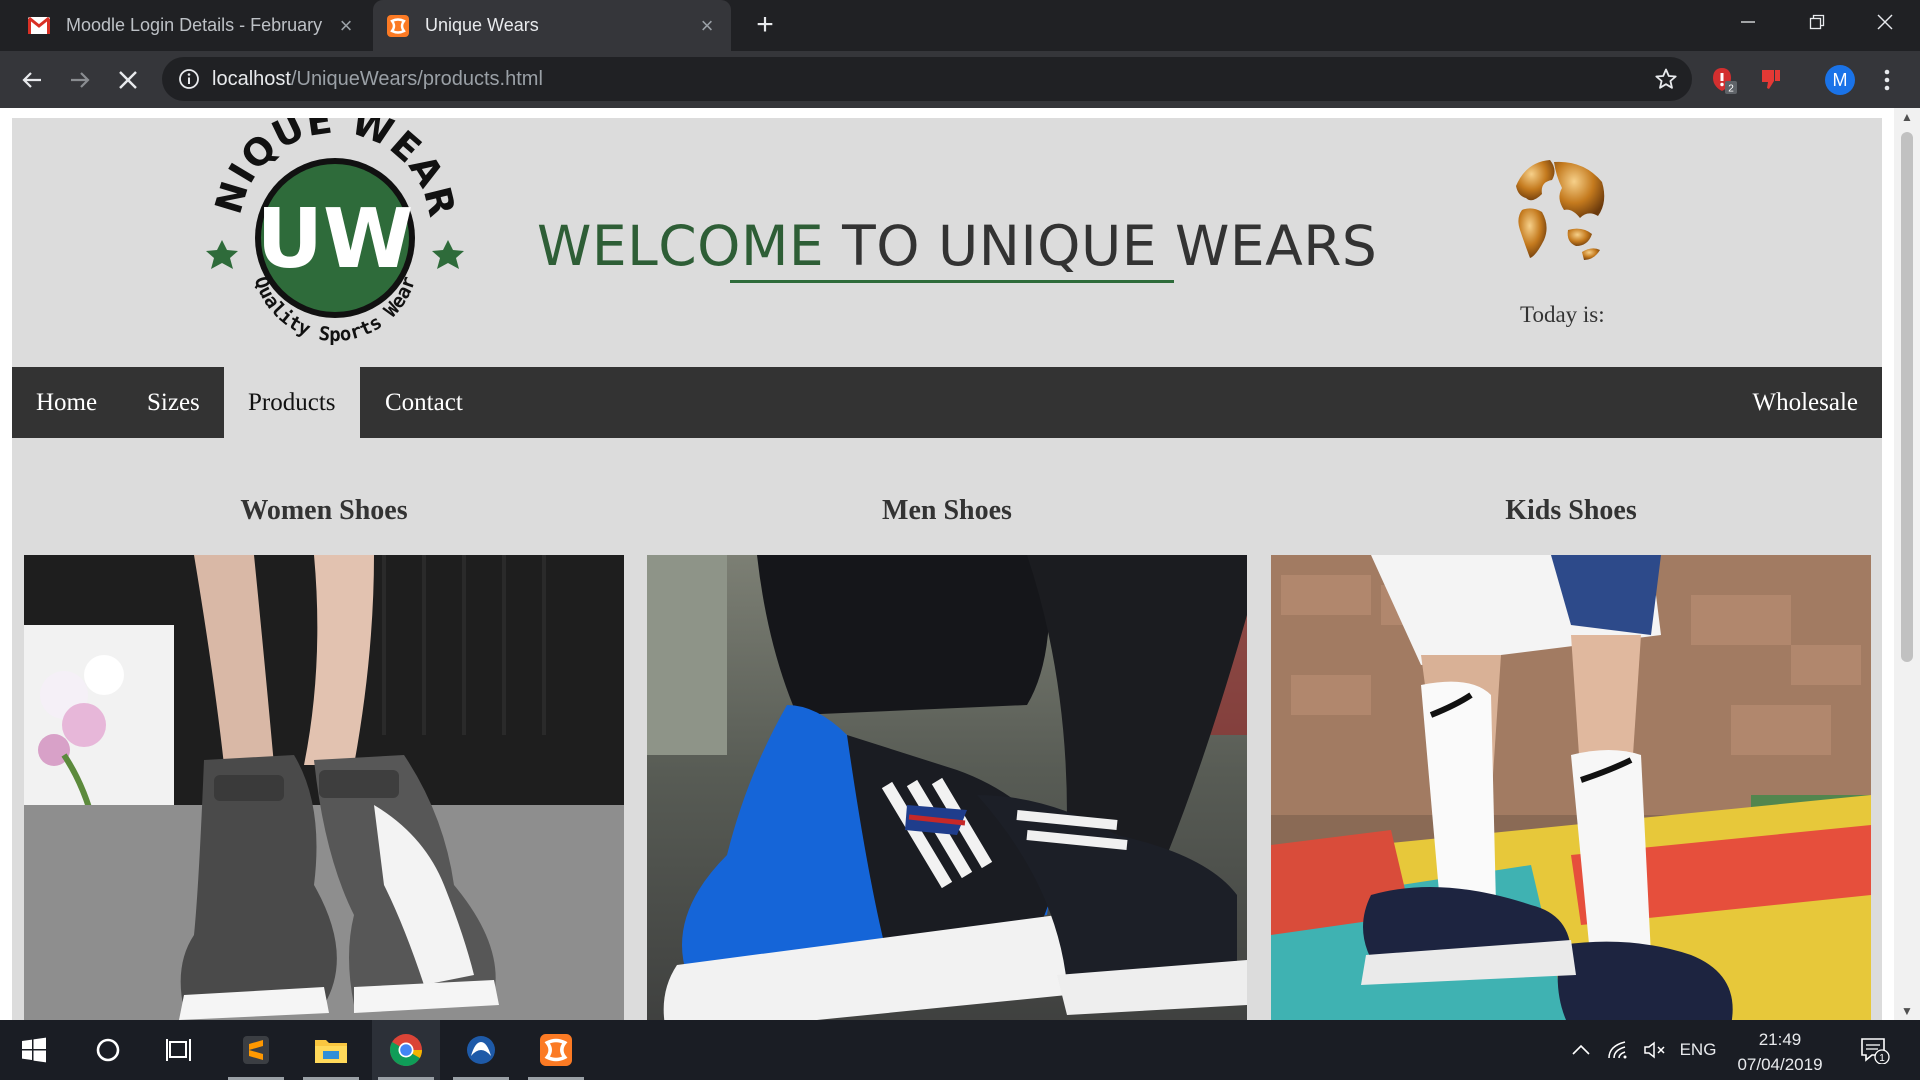 This screenshot has height=1080, width=1920. I want to click on site-navbar: Home Sizes Products Contact Wholesale, so click(947, 402).